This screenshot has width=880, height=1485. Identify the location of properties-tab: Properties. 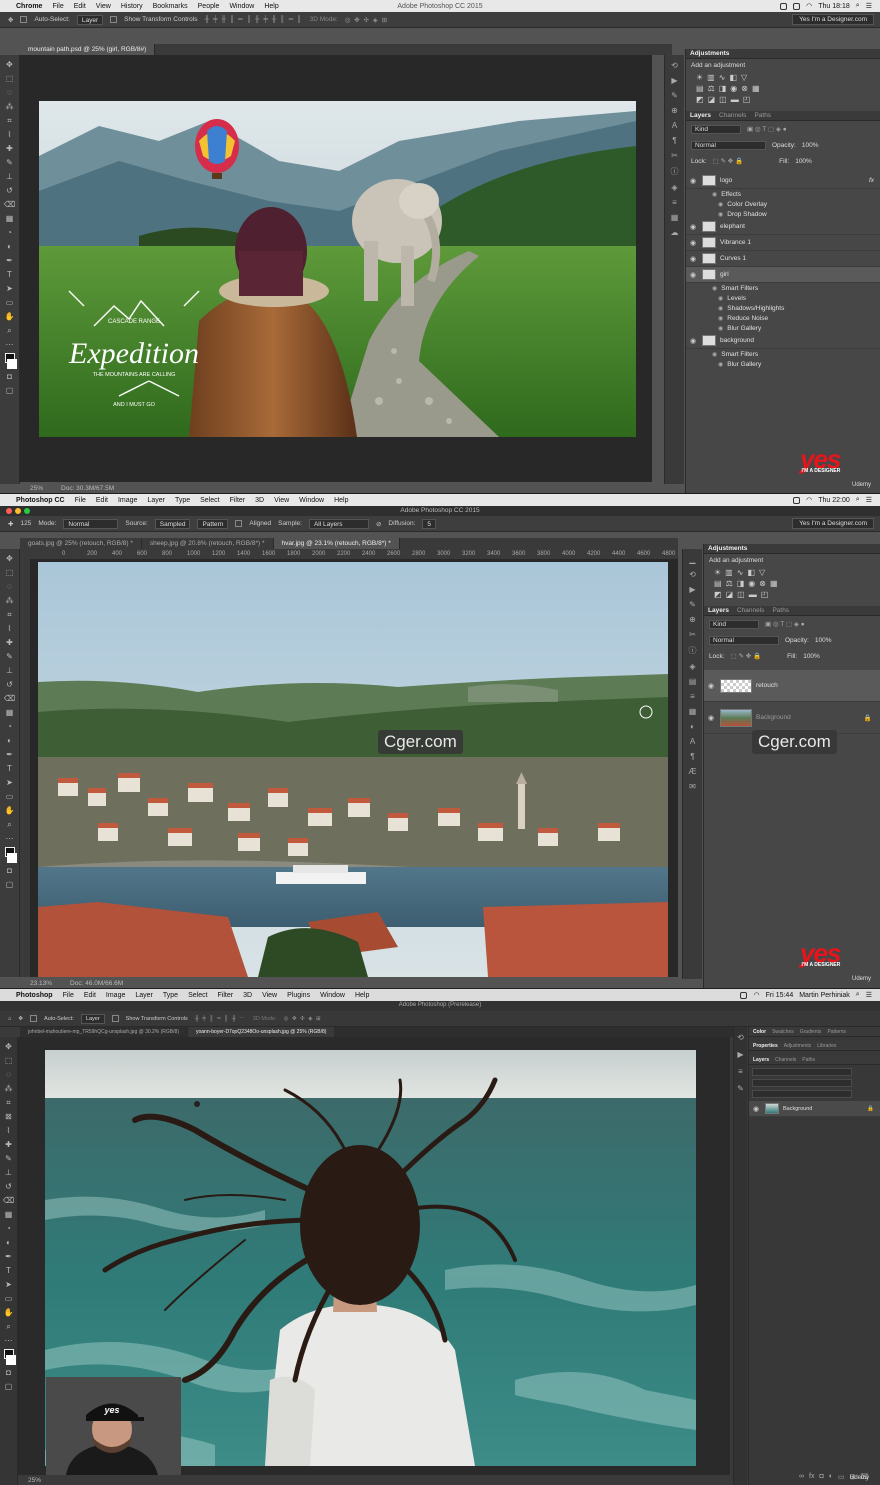
(765, 1046).